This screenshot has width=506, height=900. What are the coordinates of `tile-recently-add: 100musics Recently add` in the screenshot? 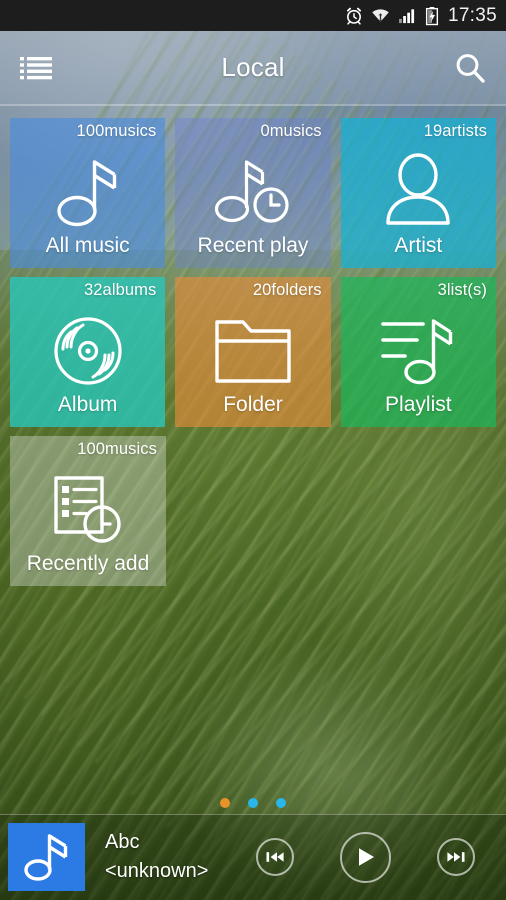 It's located at (88, 511).